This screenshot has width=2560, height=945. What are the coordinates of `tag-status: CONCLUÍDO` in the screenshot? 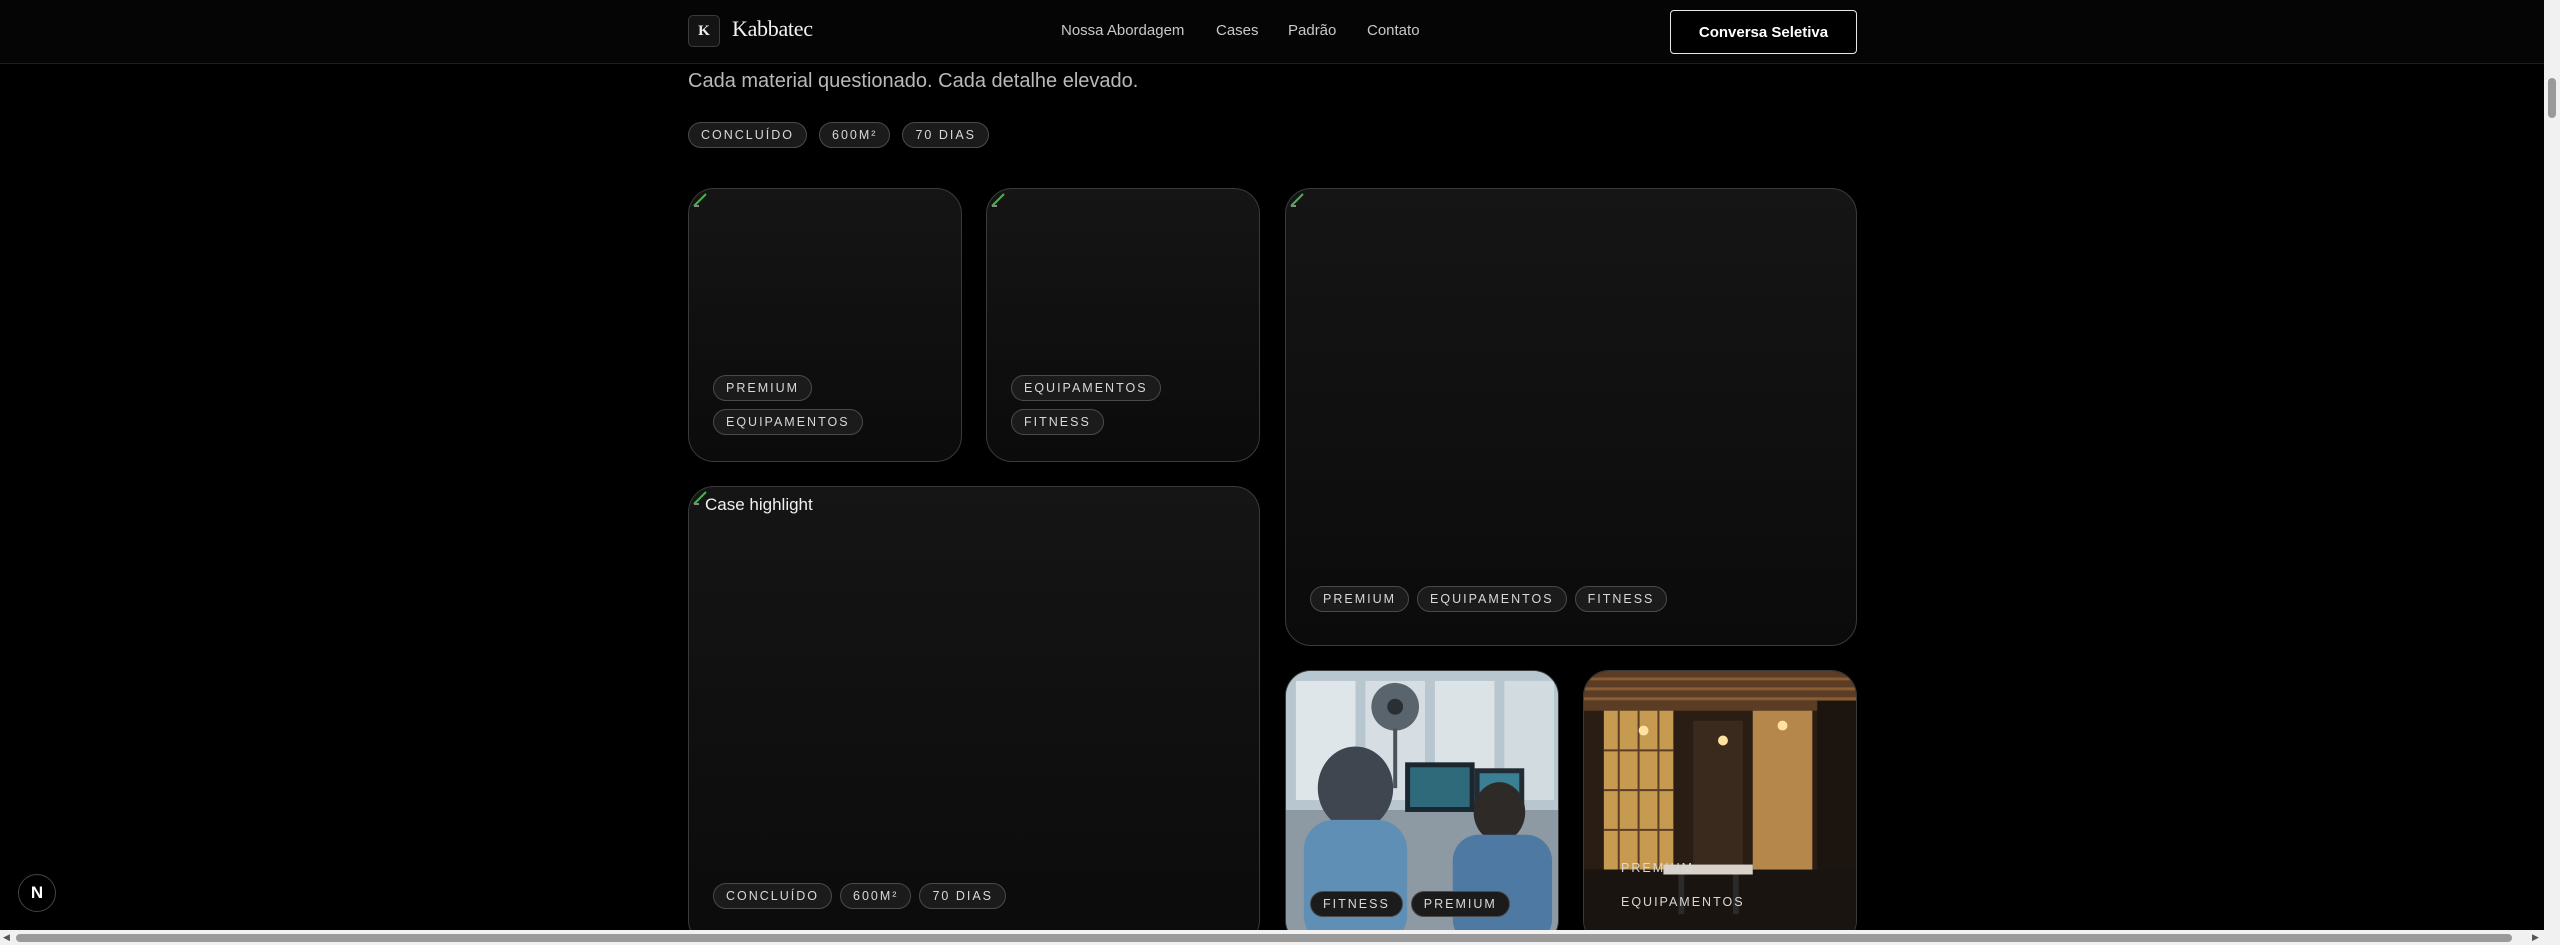 It's located at (773, 896).